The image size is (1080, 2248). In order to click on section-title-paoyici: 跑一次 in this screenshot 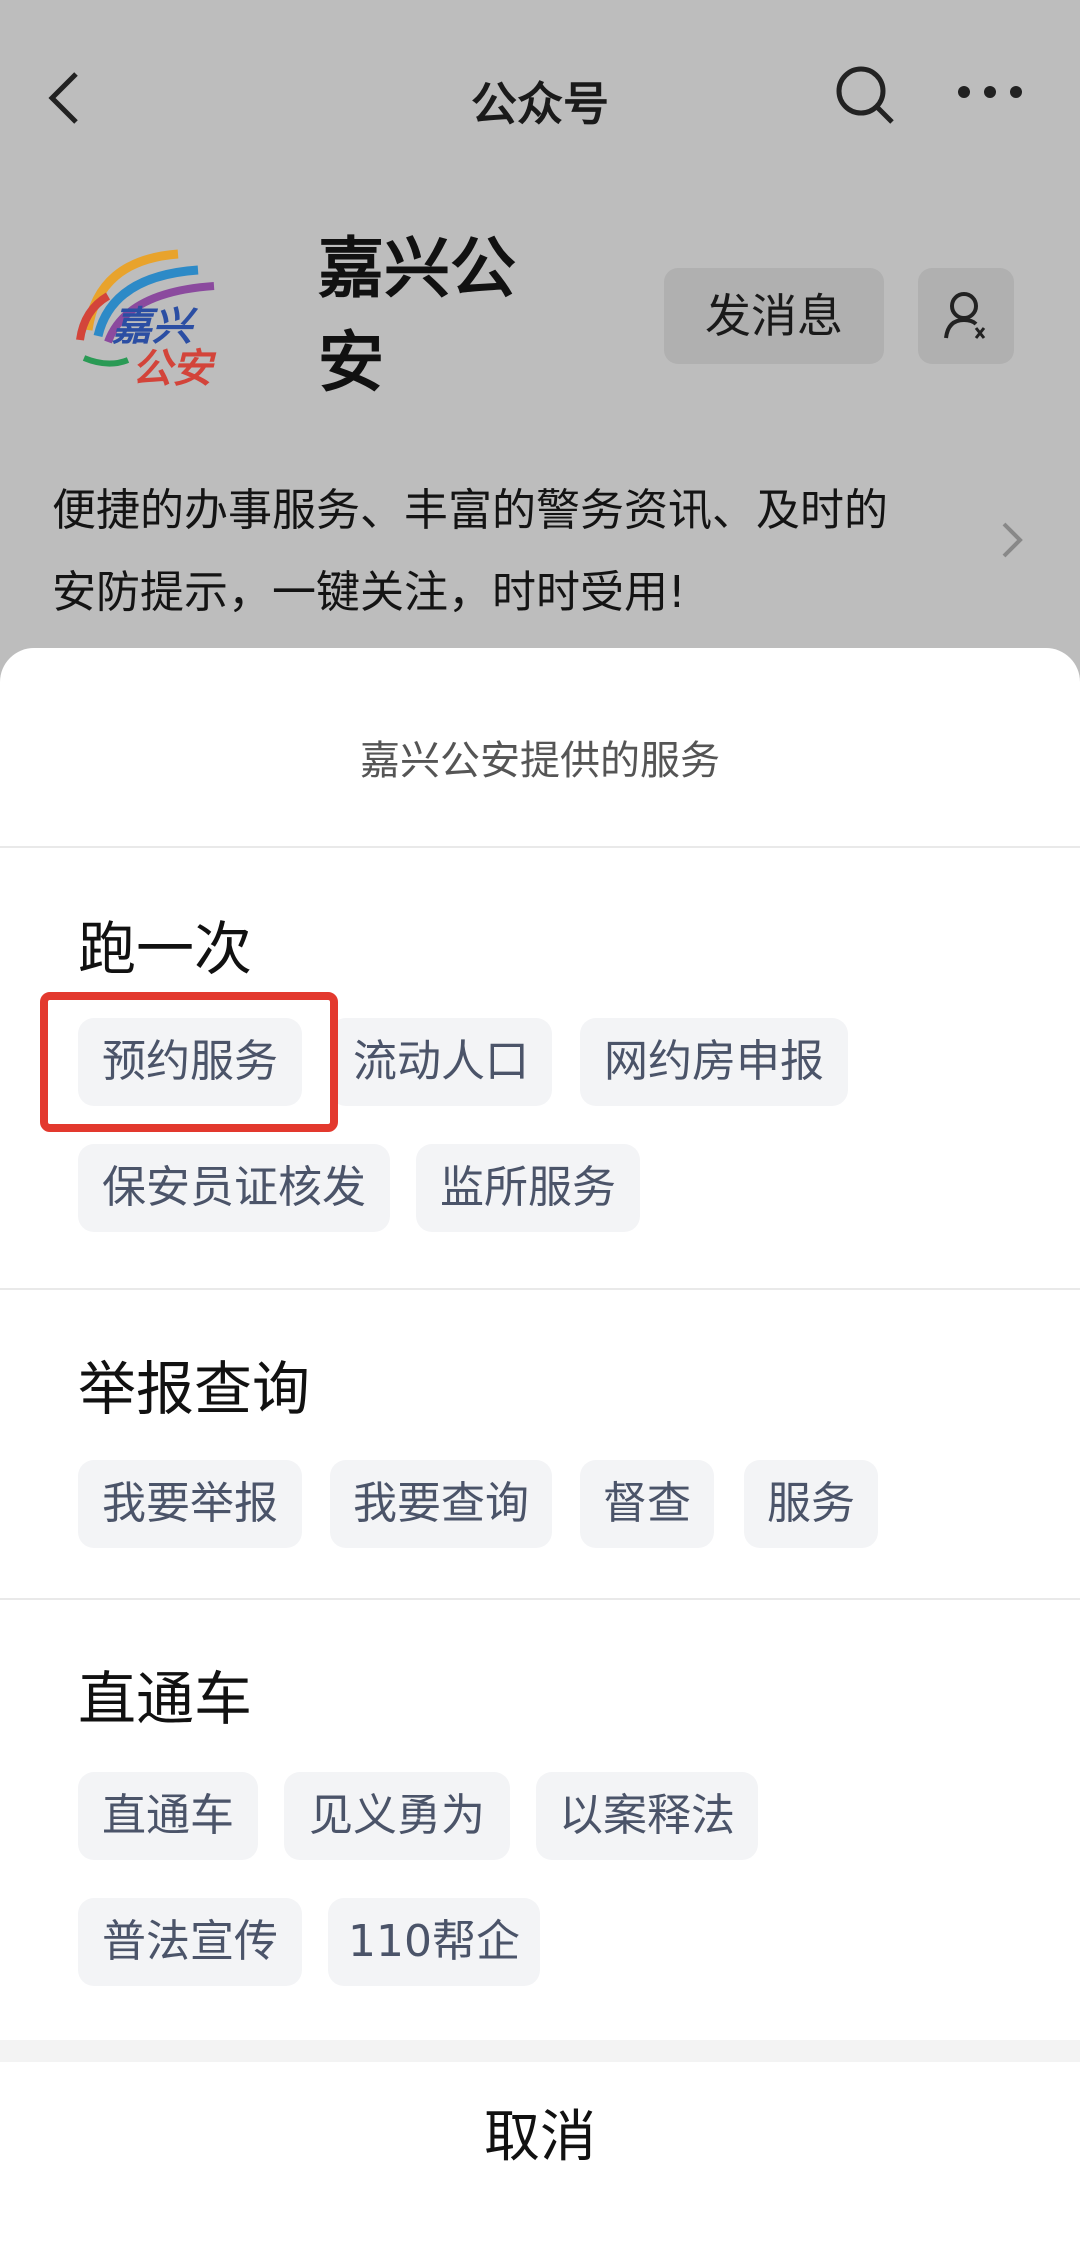, I will do `click(165, 949)`.